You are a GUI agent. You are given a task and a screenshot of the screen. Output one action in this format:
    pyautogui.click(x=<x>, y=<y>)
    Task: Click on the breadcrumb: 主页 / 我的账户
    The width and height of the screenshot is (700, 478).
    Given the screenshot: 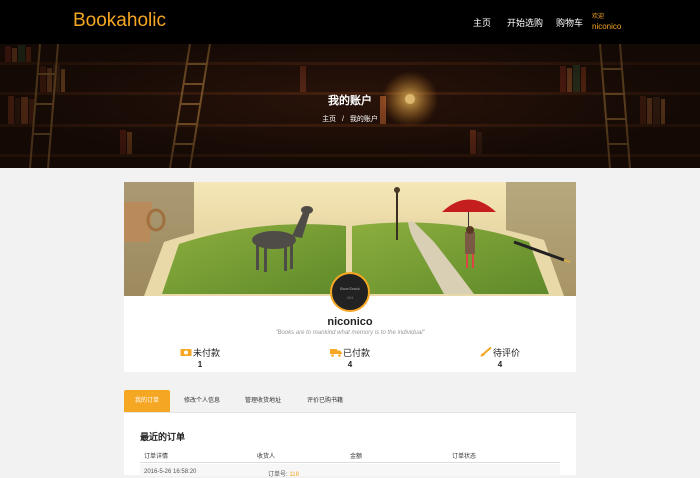 What is the action you would take?
    pyautogui.click(x=350, y=119)
    